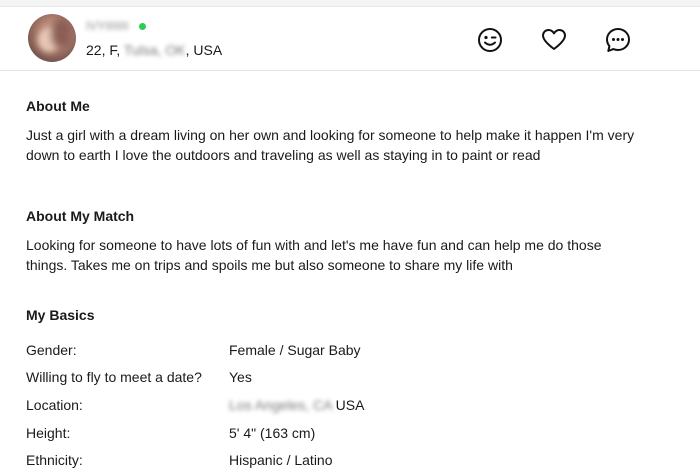  I want to click on basics-value: Female / Sugar Baby, so click(295, 350).